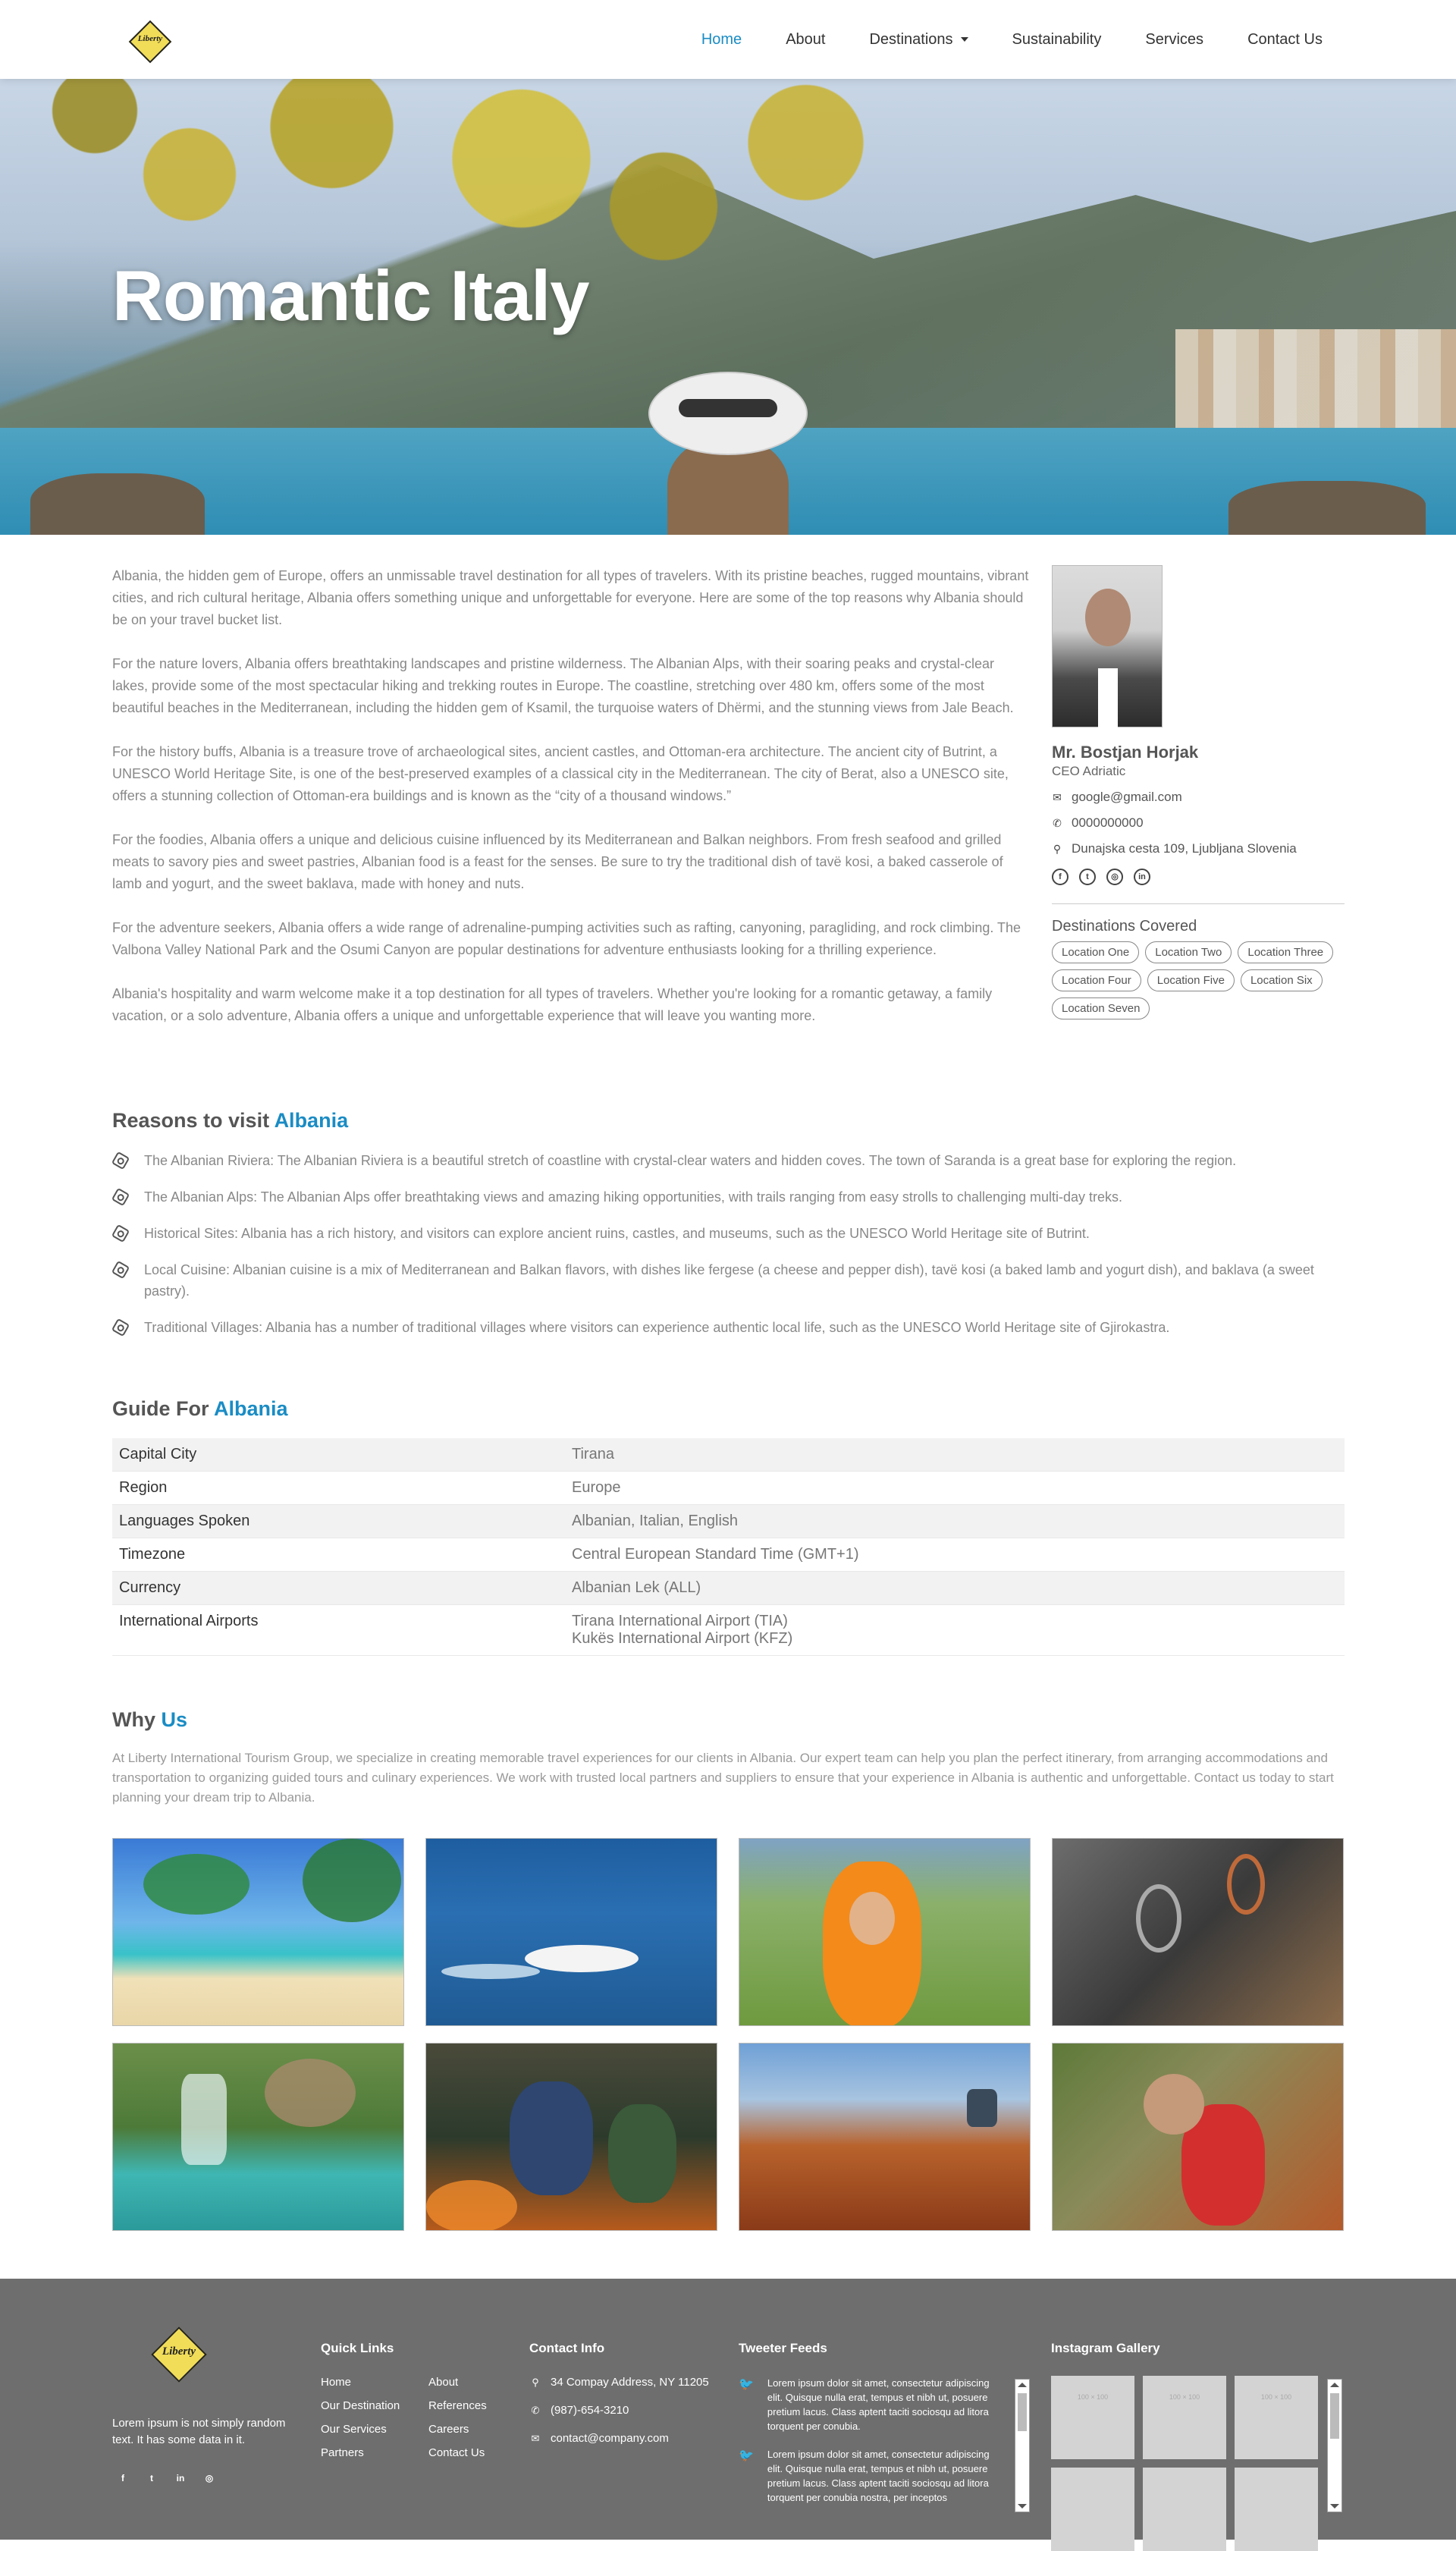 The image size is (1456, 2551). I want to click on head-shape, so click(1174, 2104).